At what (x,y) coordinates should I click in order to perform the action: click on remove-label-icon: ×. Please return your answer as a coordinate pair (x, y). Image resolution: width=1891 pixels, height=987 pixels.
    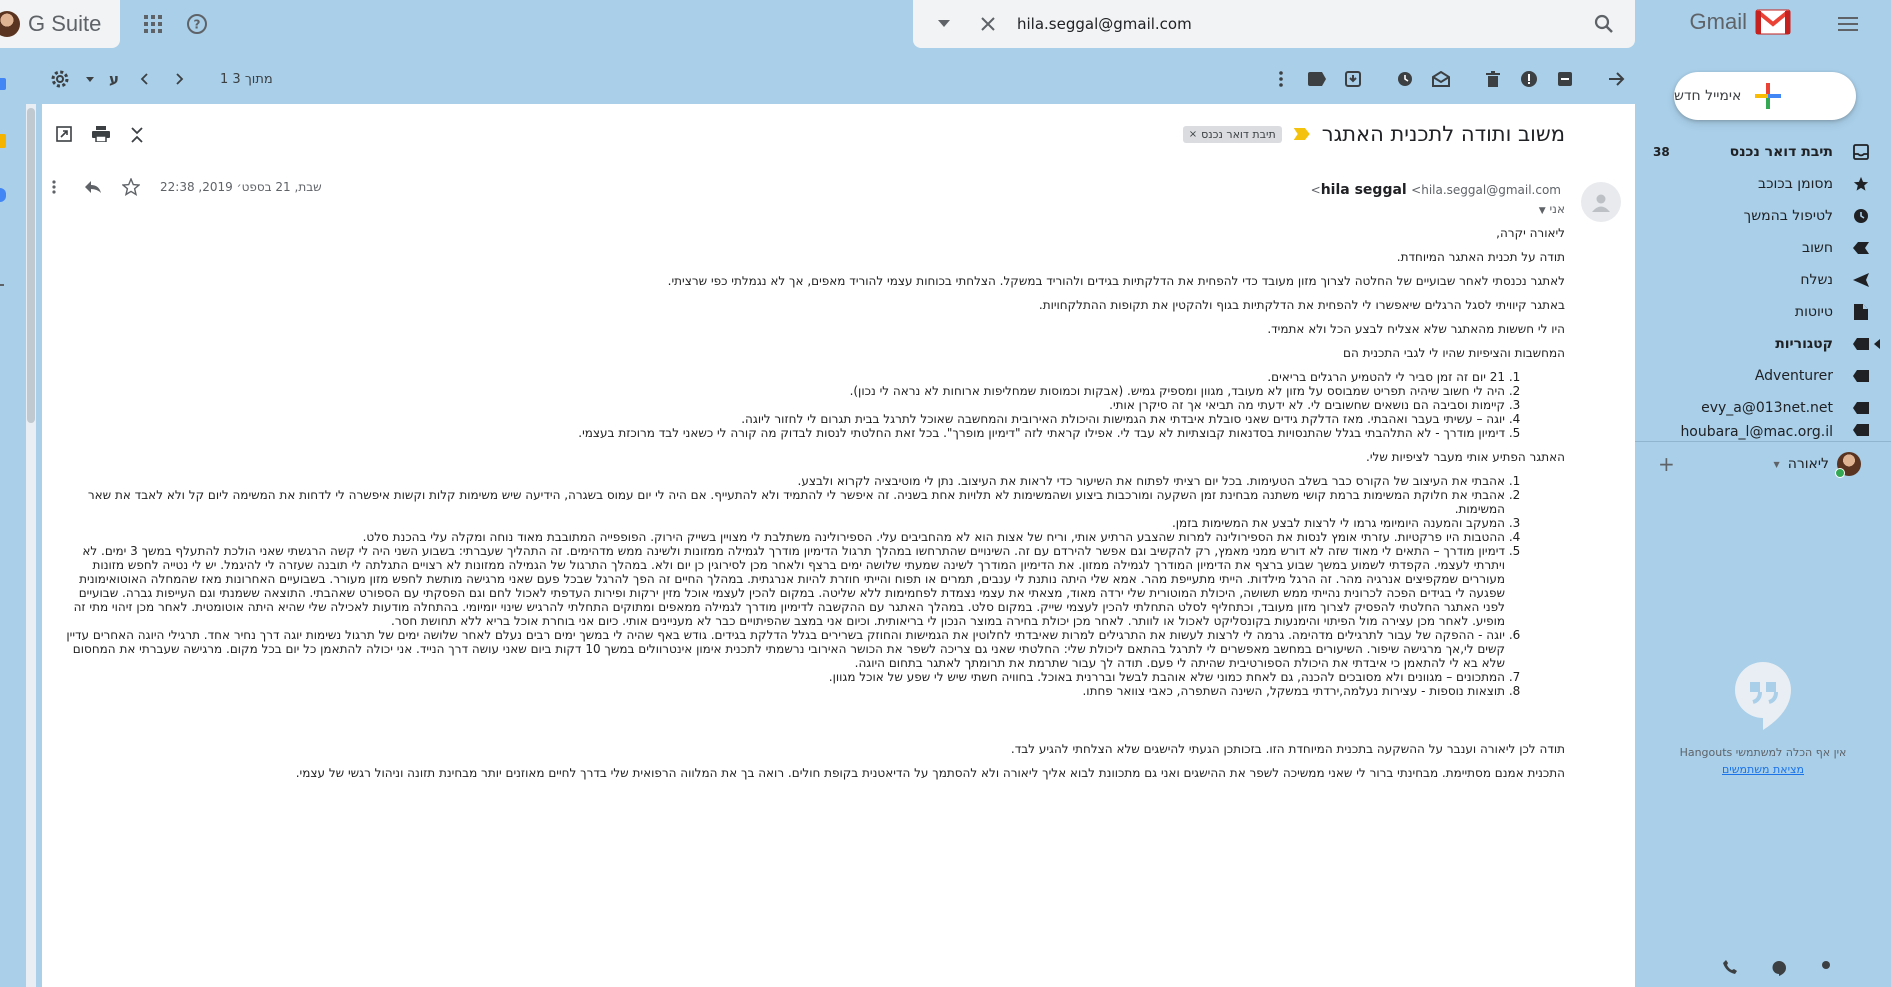
    Looking at the image, I should click on (1193, 134).